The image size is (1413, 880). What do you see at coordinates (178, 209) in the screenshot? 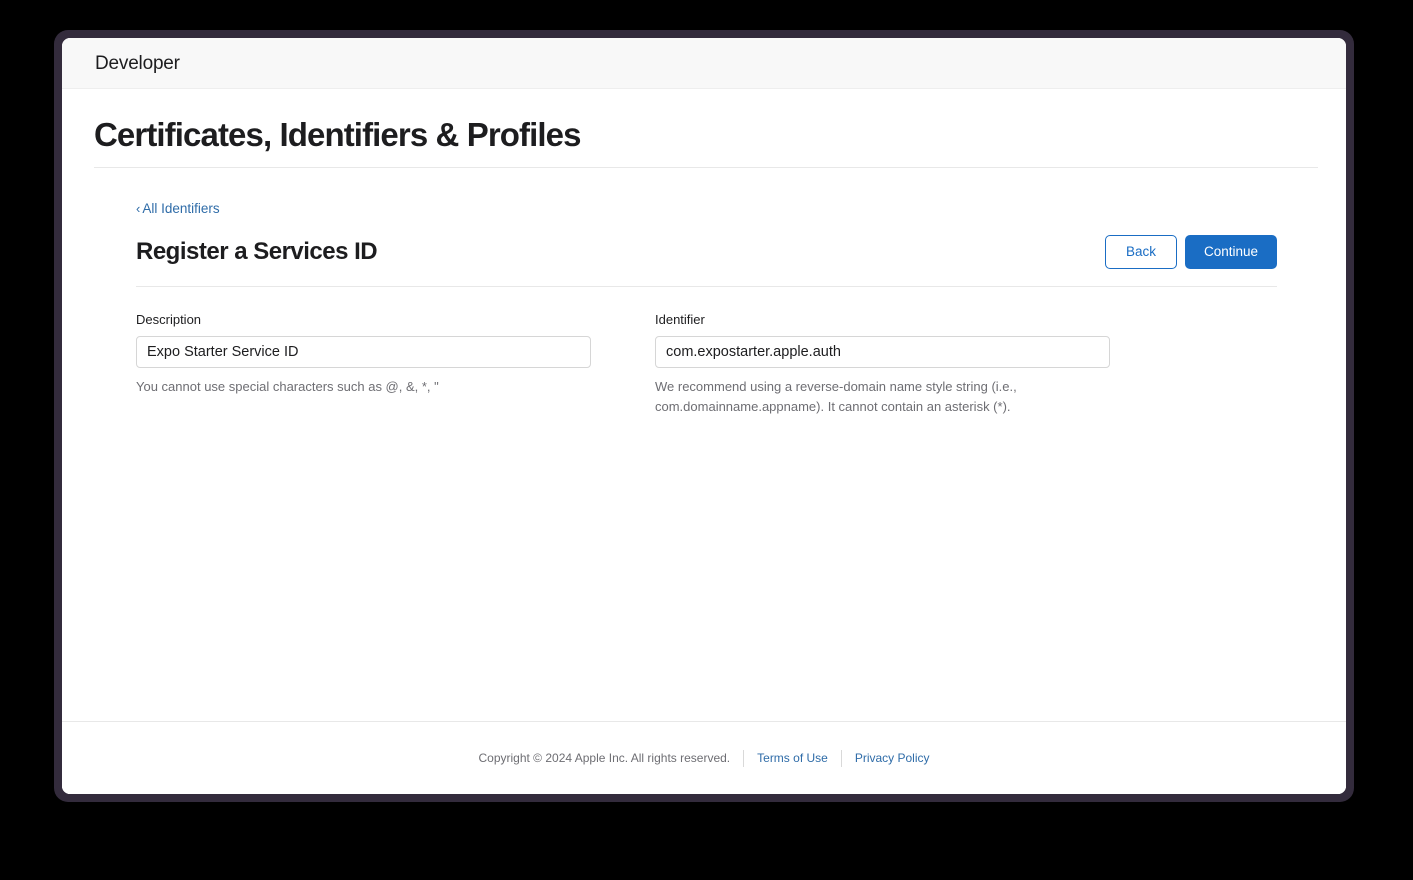
I see `breadcrumb-all-identifiers: ‹ All Identifiers` at bounding box center [178, 209].